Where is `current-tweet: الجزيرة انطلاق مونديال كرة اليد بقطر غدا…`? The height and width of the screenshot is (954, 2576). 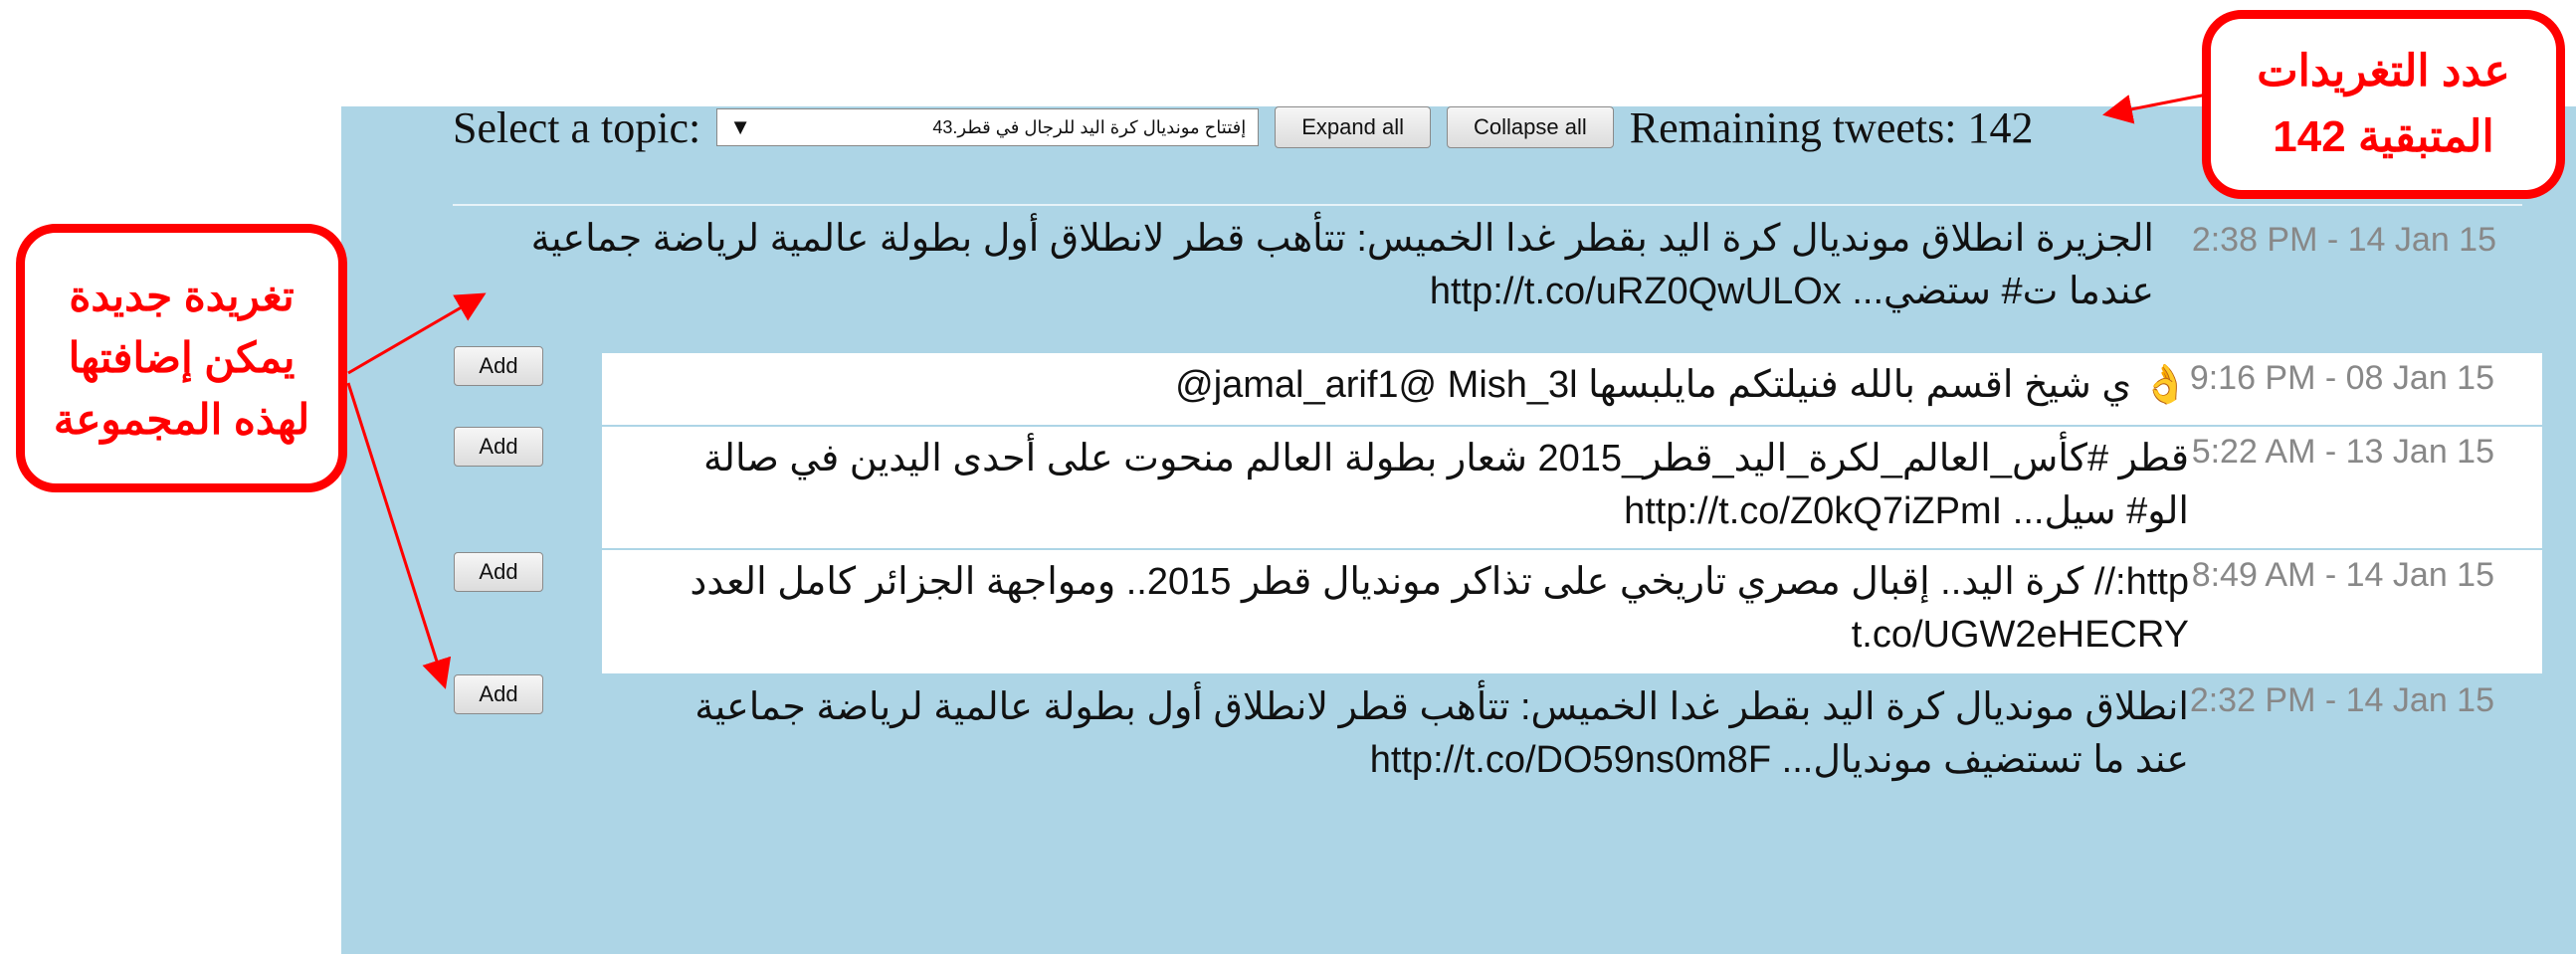
current-tweet: الجزيرة انطلاق مونديال كرة اليد بقطر غدا… is located at coordinates (1514, 278).